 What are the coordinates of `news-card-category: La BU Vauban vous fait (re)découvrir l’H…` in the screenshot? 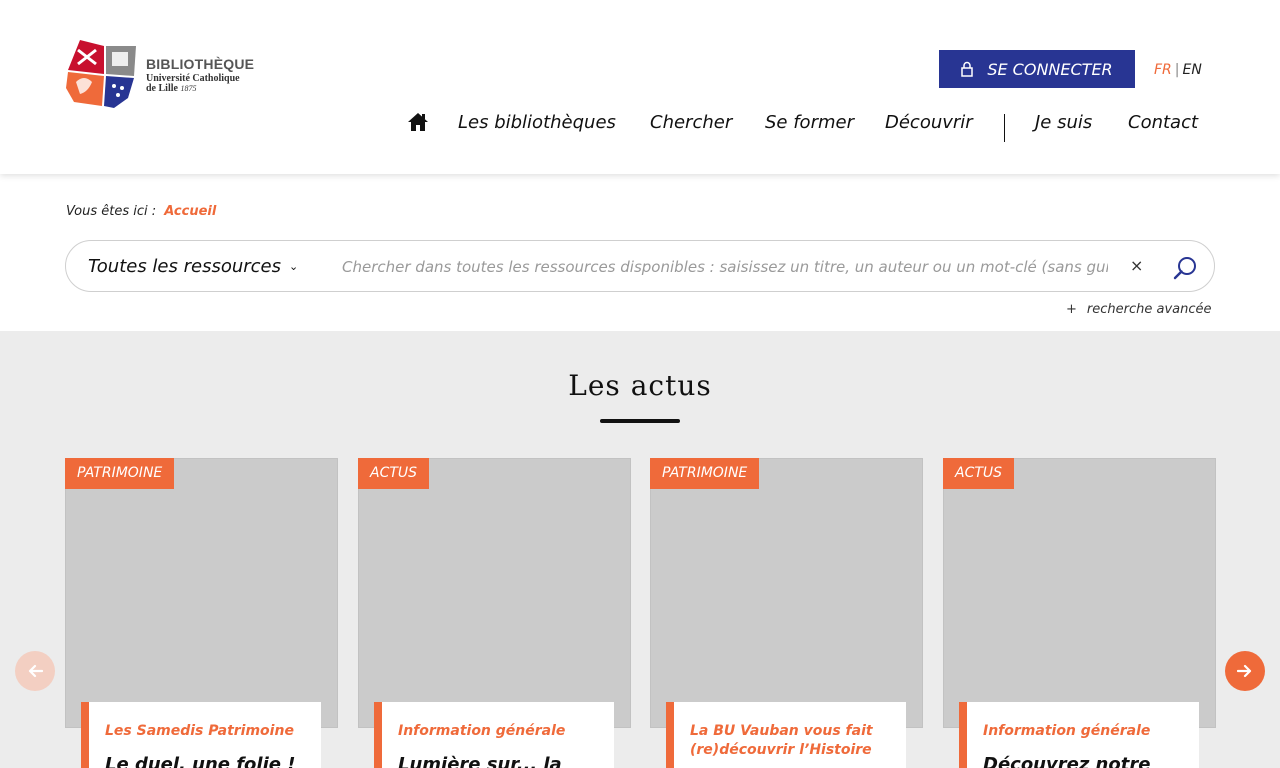 It's located at (781, 740).